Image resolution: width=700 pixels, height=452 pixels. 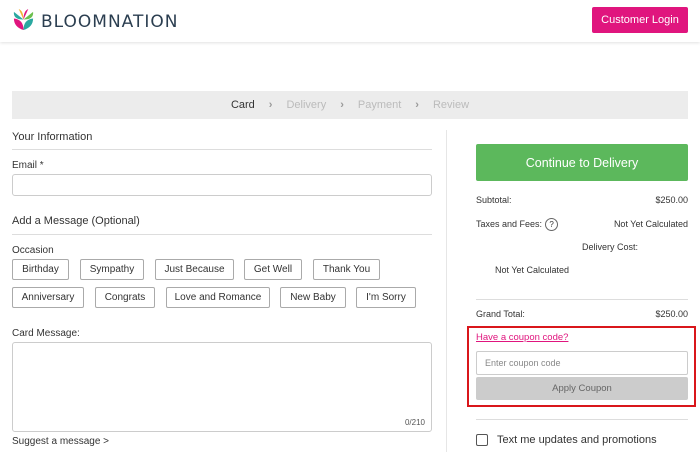 What do you see at coordinates (610, 247) in the screenshot?
I see `delivery-cost-label: Delivery Cost:` at bounding box center [610, 247].